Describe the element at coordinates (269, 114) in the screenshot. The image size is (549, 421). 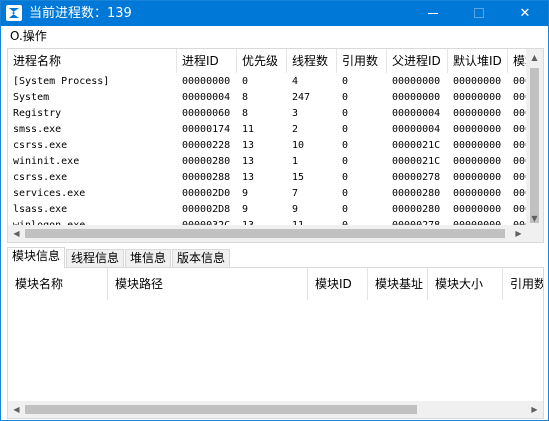
I see `table-row: Registry 00000060 8 3 0 00000004 00000000 00C` at that location.